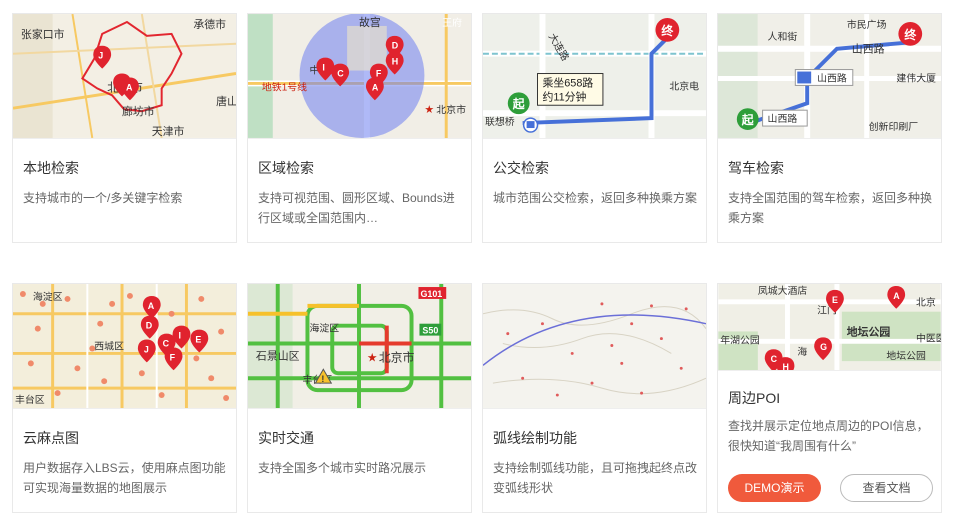 The width and height of the screenshot is (963, 524). I want to click on map-label: 人和街, so click(783, 36).